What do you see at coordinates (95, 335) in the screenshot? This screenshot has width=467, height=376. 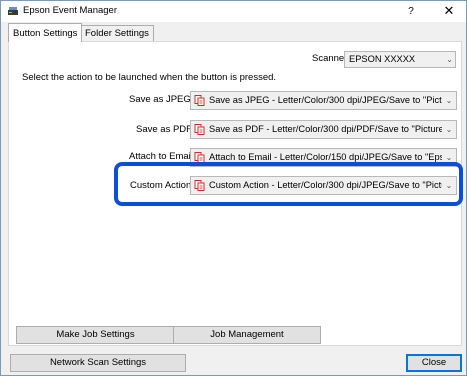 I see `make-job-settings-button: Make Job Settings` at bounding box center [95, 335].